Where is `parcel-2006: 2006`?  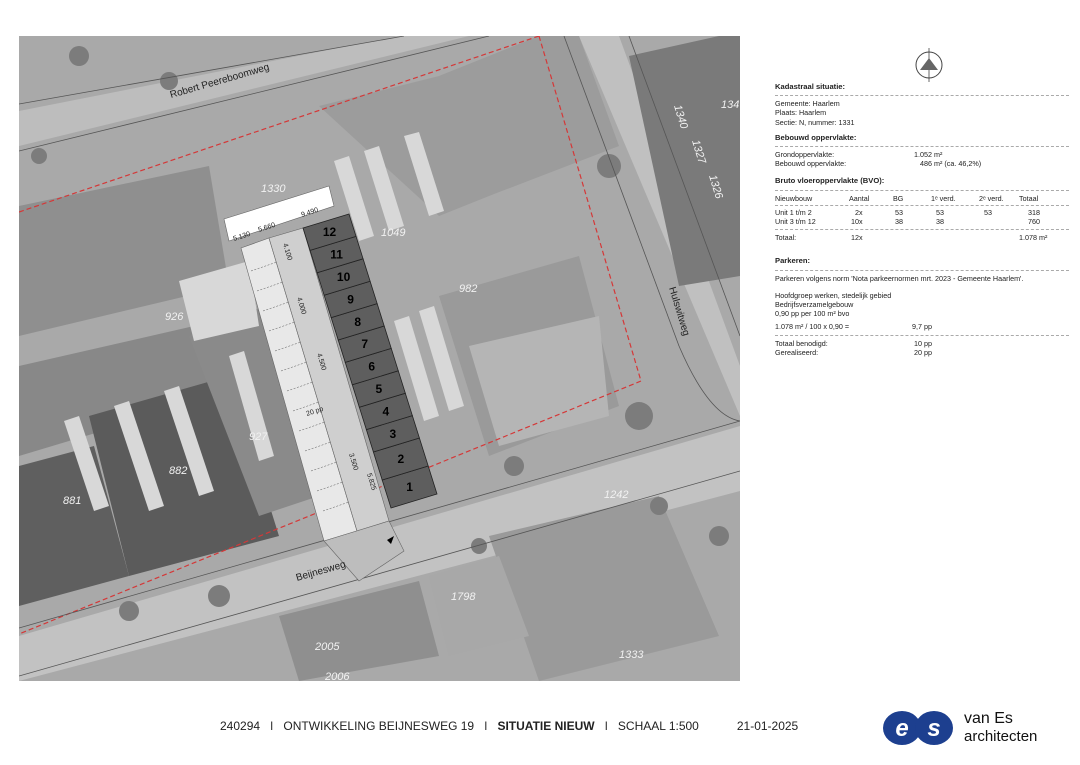 parcel-2006: 2006 is located at coordinates (337, 676).